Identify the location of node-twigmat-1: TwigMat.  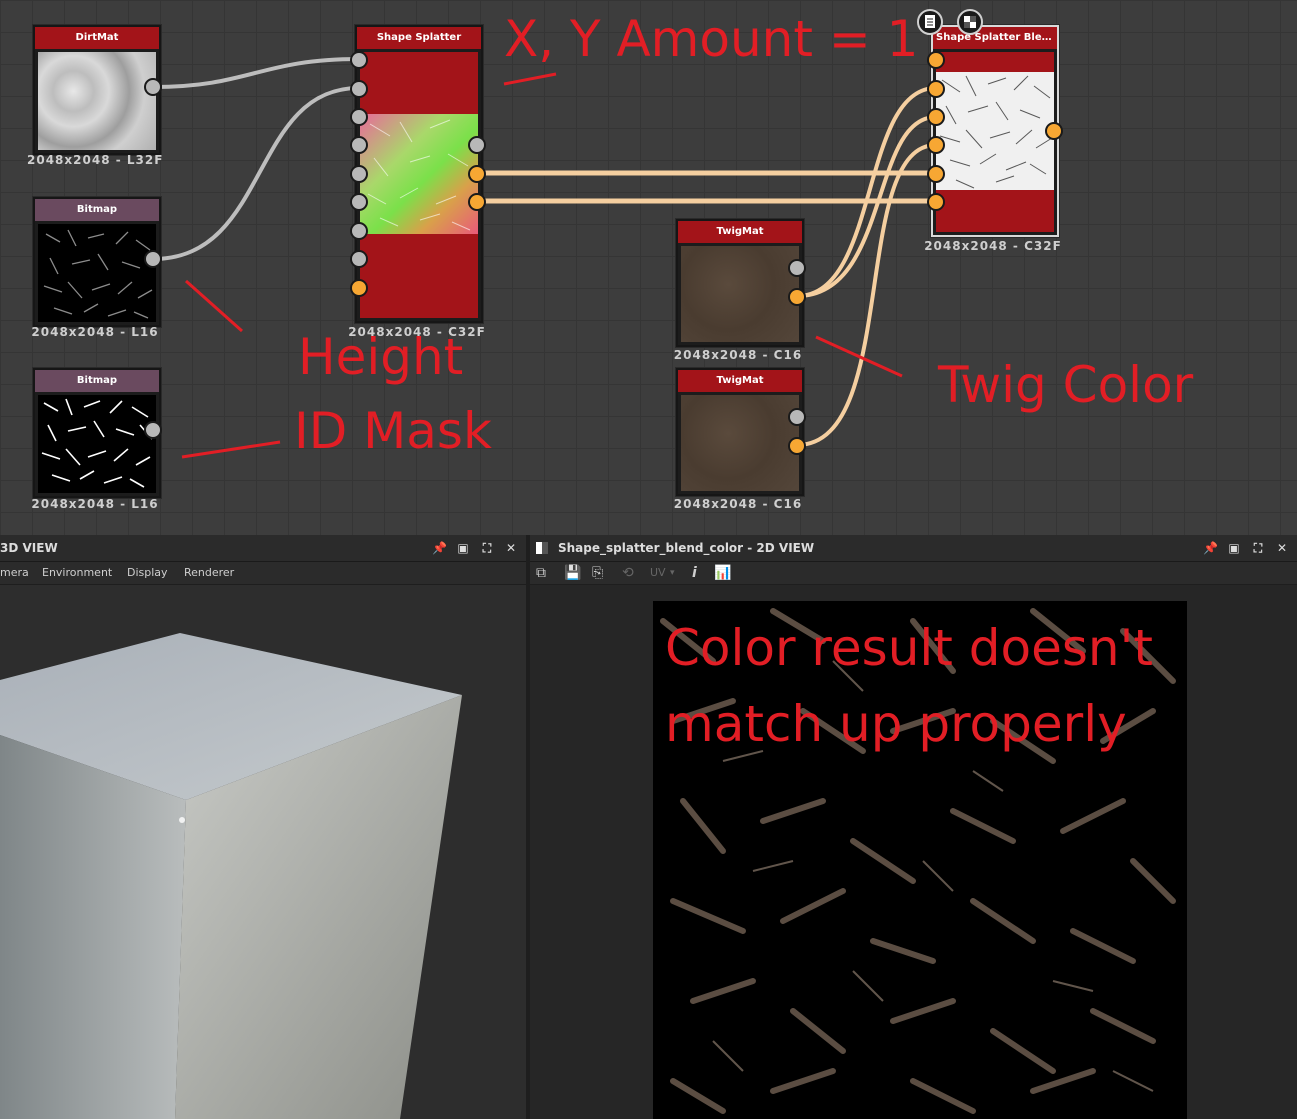
(740, 283).